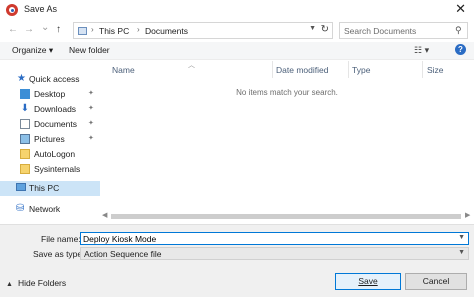 The width and height of the screenshot is (474, 297). I want to click on save-as-type-label: Save as type:, so click(59, 254).